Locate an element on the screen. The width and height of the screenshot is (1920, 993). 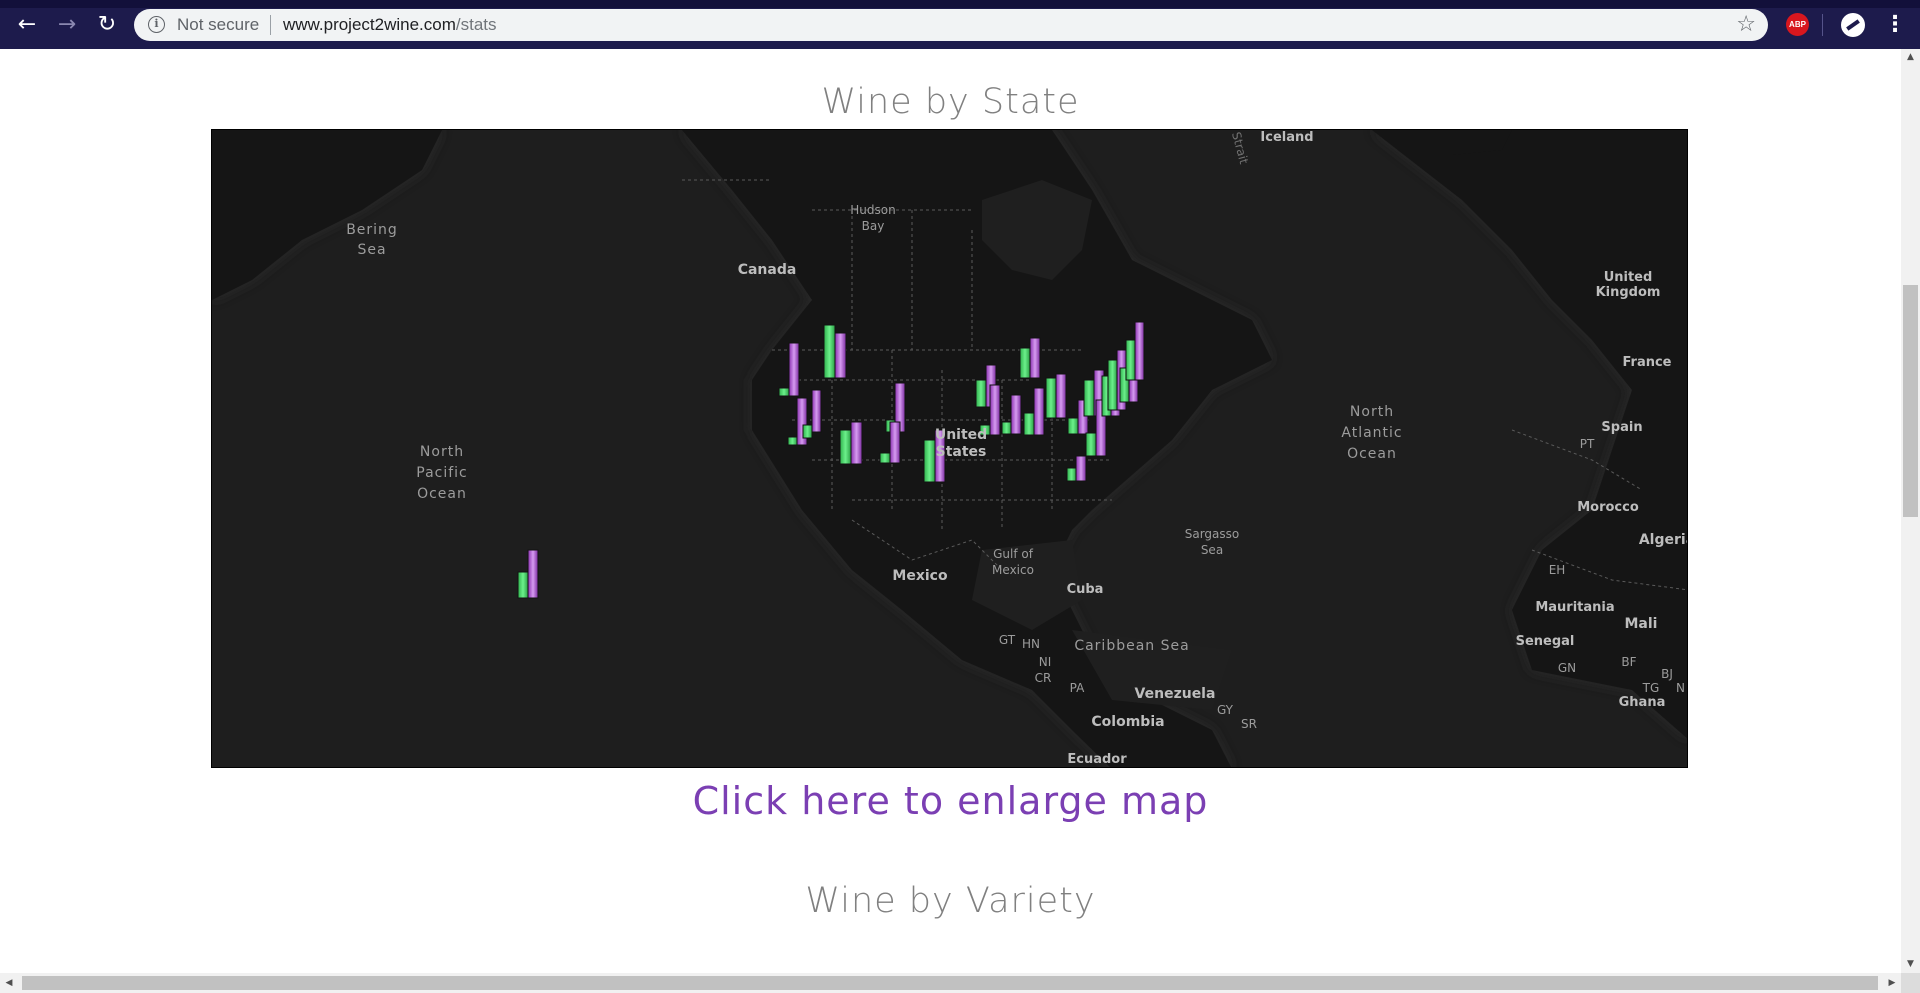
label-spain: Spain is located at coordinates (1622, 427).